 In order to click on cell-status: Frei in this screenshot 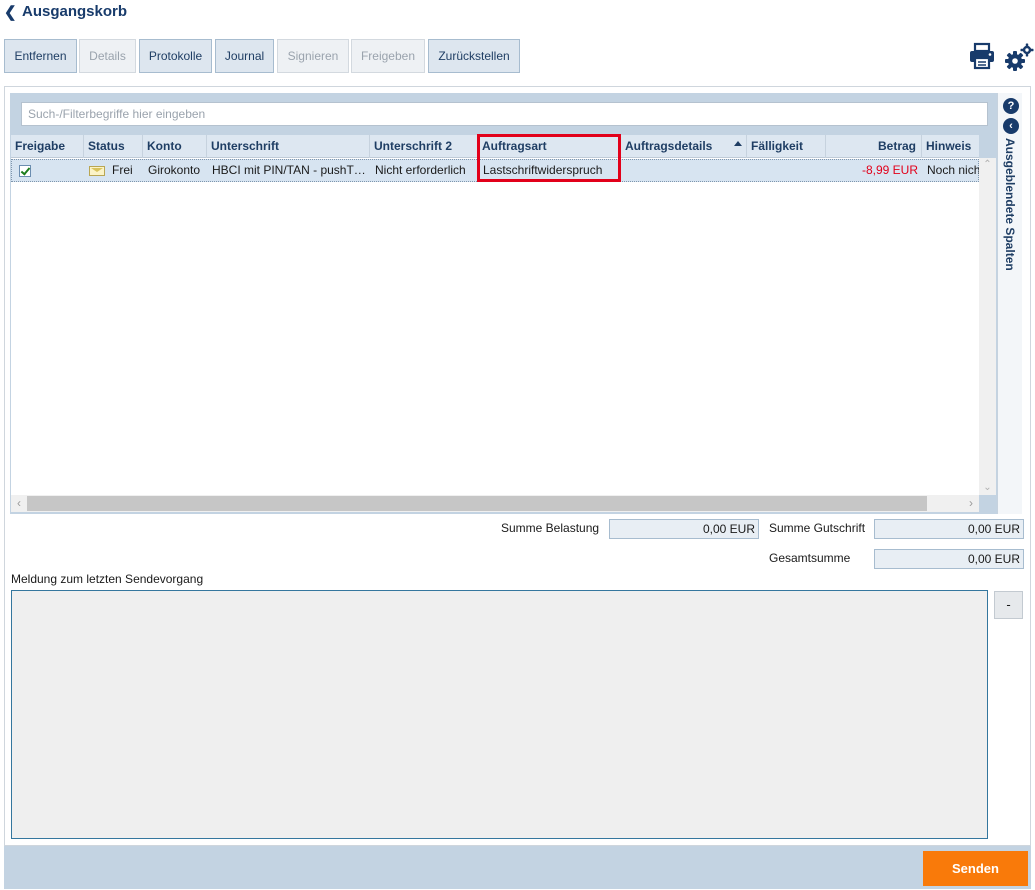, I will do `click(122, 170)`.